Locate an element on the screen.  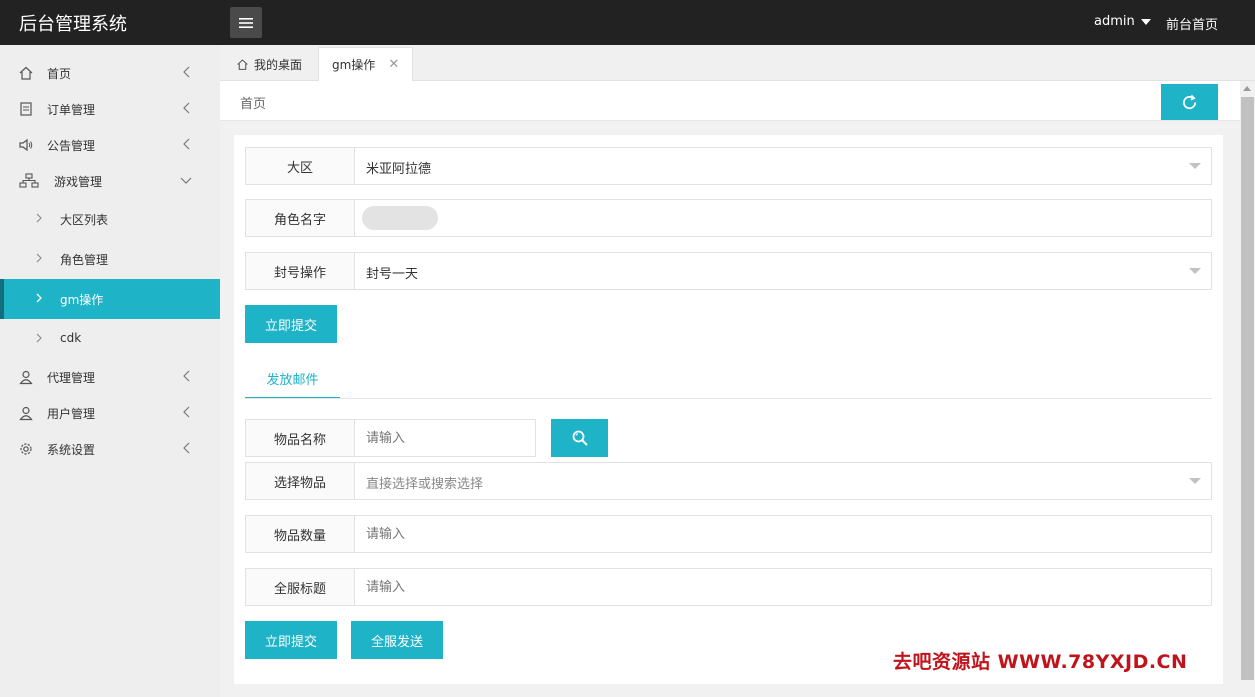
sidebar-item-label: 订单管理 is located at coordinates (71, 110).